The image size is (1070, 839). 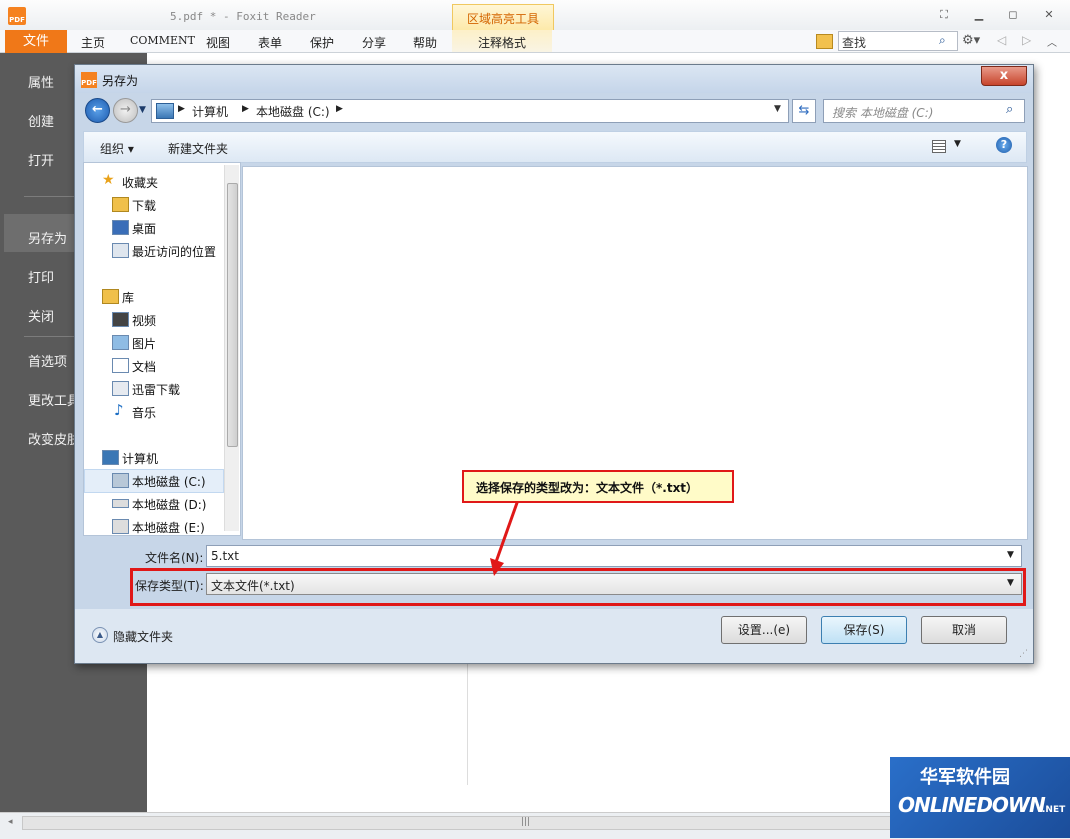 What do you see at coordinates (587, 488) in the screenshot?
I see `callout-text: 选择保存的类型改为：文本文件（*.txt）` at bounding box center [587, 488].